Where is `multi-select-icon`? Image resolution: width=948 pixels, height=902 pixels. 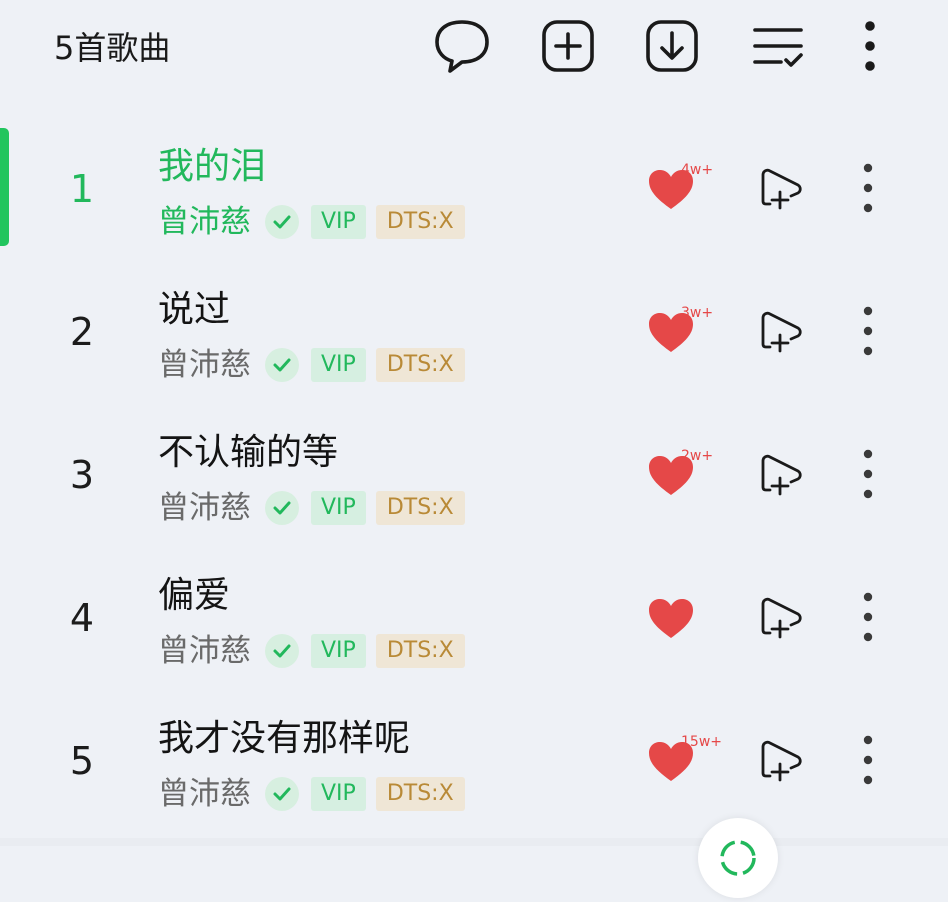
multi-select-icon is located at coordinates (778, 46).